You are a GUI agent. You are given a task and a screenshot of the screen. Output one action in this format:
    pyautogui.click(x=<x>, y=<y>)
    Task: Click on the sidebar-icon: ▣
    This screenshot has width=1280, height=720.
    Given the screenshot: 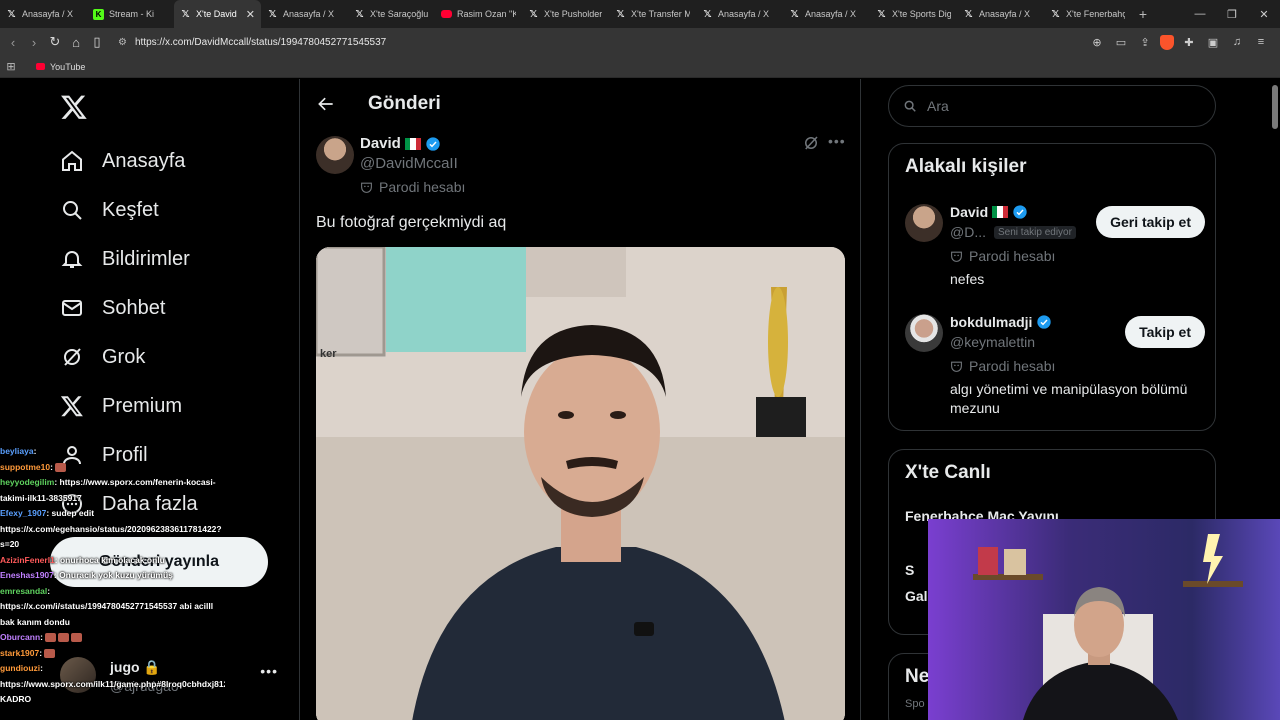 What is the action you would take?
    pyautogui.click(x=1213, y=42)
    